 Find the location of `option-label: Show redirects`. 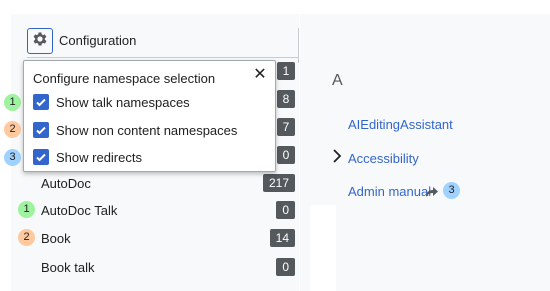

option-label: Show redirects is located at coordinates (99, 157).